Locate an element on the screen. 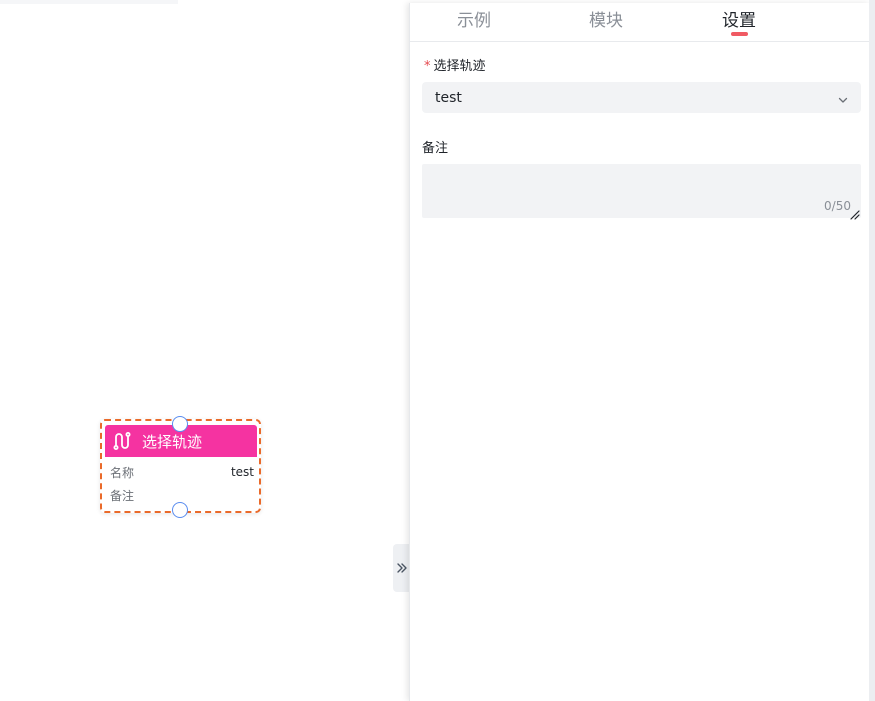 Image resolution: width=875 pixels, height=701 pixels. tab-examples: 示例 is located at coordinates (474, 18).